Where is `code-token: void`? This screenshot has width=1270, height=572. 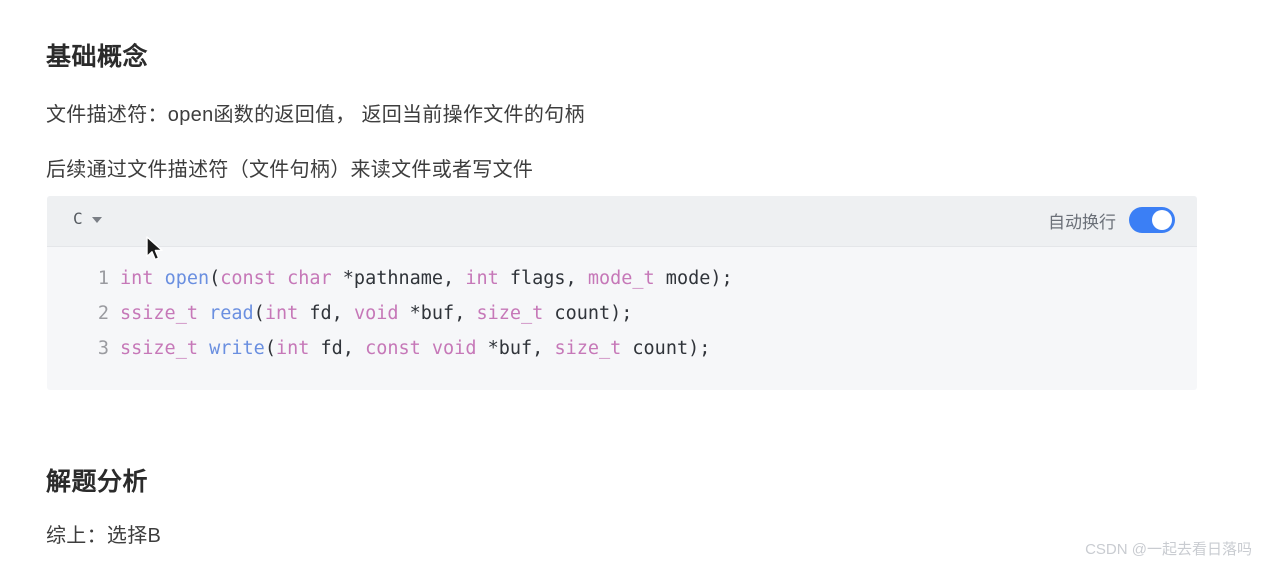
code-token: void is located at coordinates (376, 313).